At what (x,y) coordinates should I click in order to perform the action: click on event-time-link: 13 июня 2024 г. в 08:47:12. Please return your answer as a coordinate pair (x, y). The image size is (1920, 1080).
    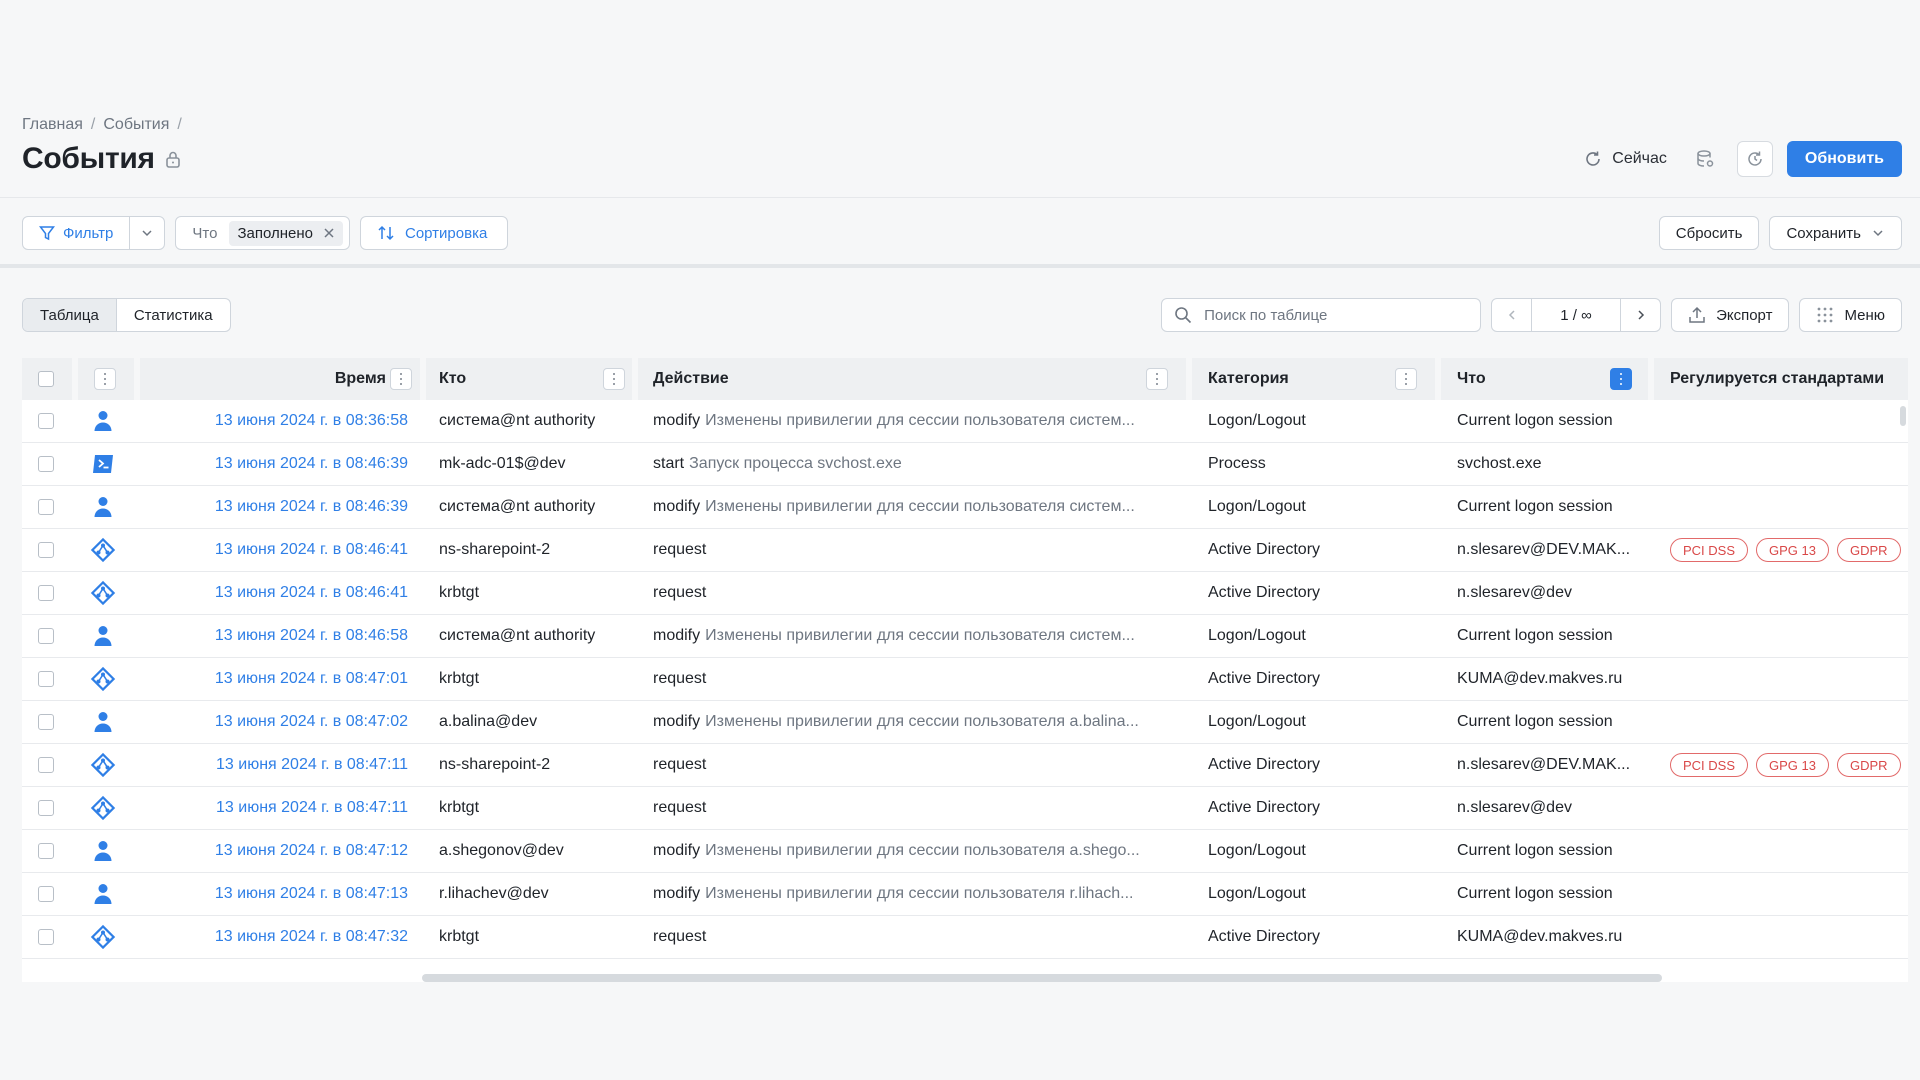
    Looking at the image, I should click on (274, 851).